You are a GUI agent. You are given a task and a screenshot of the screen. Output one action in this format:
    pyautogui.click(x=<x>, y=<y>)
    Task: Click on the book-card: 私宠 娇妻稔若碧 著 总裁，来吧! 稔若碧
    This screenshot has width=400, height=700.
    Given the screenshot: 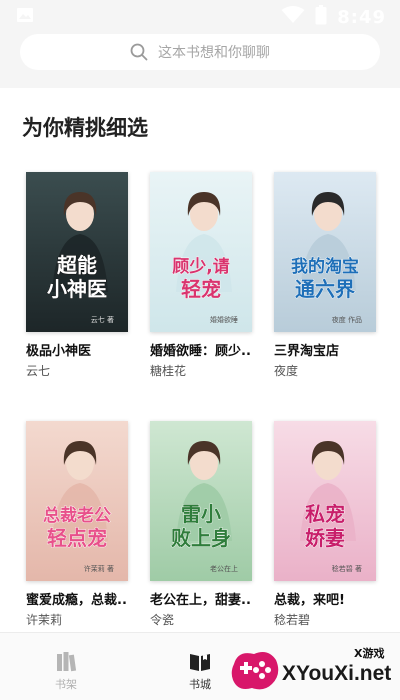 What is the action you would take?
    pyautogui.click(x=325, y=524)
    